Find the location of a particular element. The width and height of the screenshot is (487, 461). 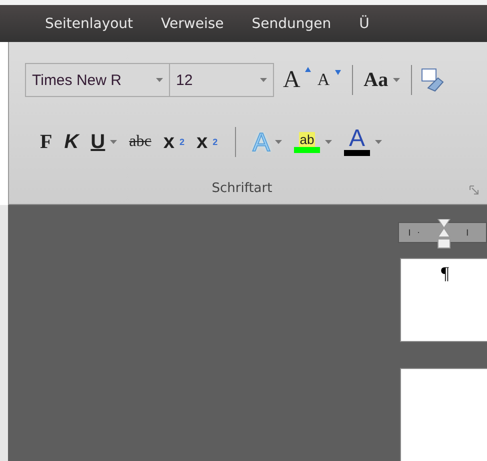

group-label: Schriftart is located at coordinates (243, 188).